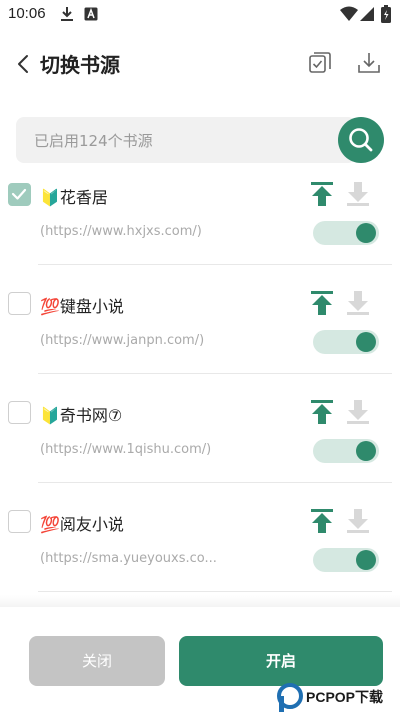 The image size is (400, 720). Describe the element at coordinates (320, 63) in the screenshot. I see `select-all-icon` at that location.